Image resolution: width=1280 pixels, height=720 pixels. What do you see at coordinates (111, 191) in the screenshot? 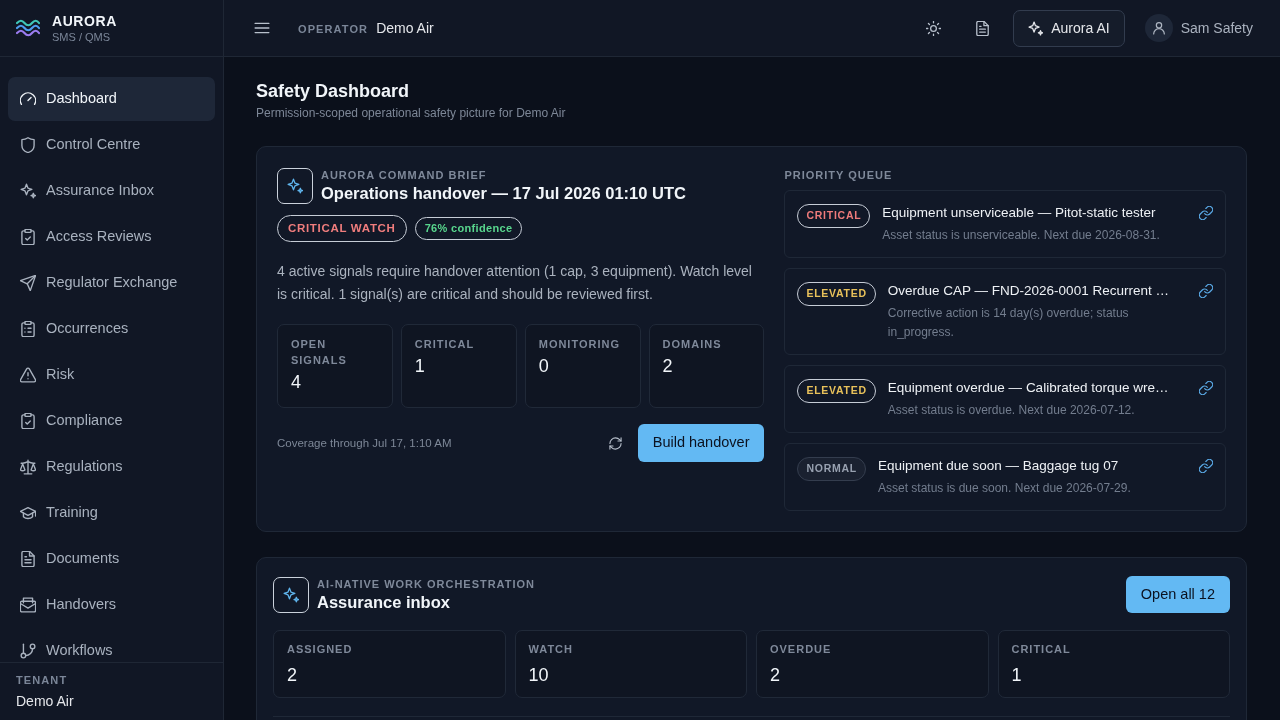
I see `nav-item: Assurance Inbox` at bounding box center [111, 191].